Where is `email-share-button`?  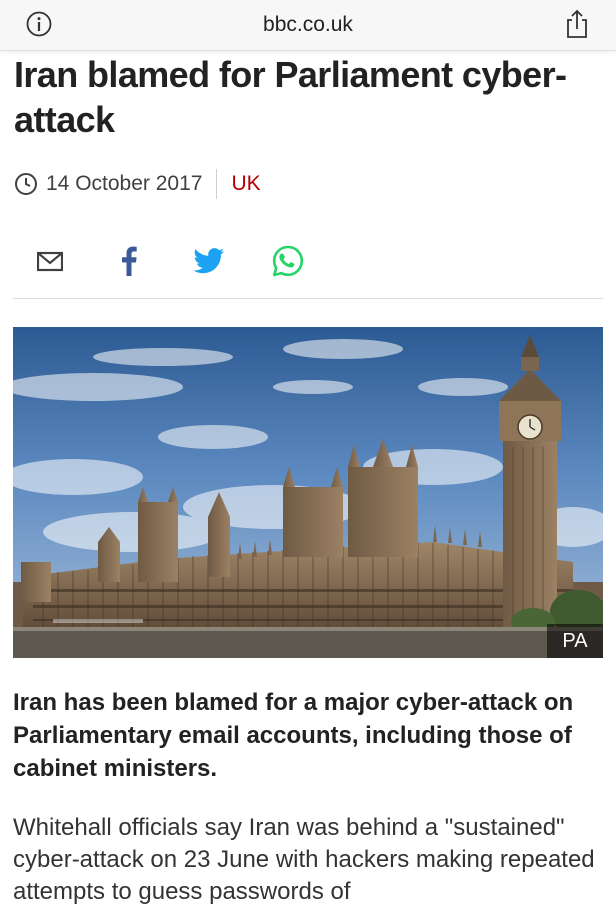 email-share-button is located at coordinates (50, 261).